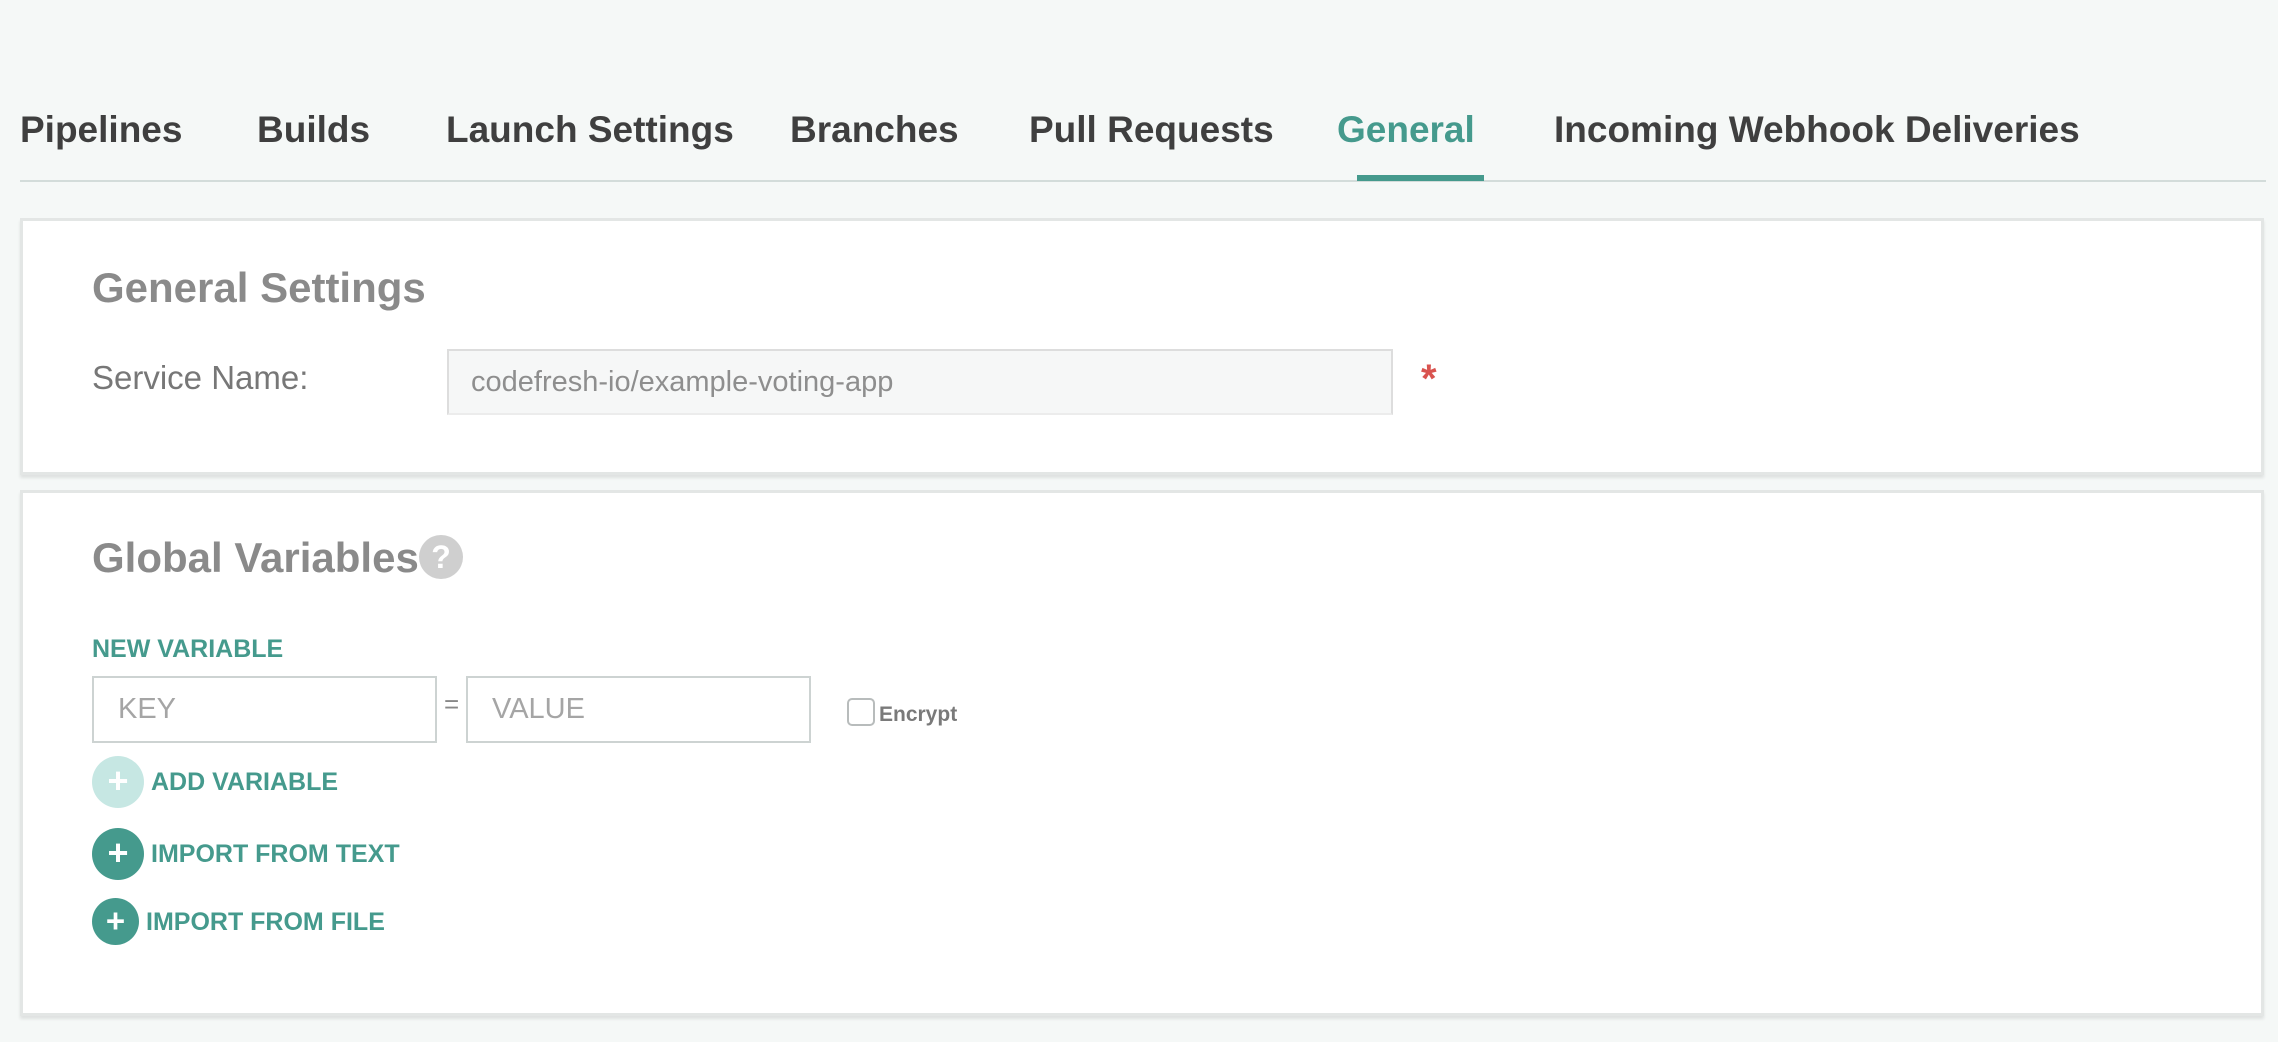 This screenshot has height=1042, width=2278. I want to click on tab-pipelines: Pipelines, so click(101, 130).